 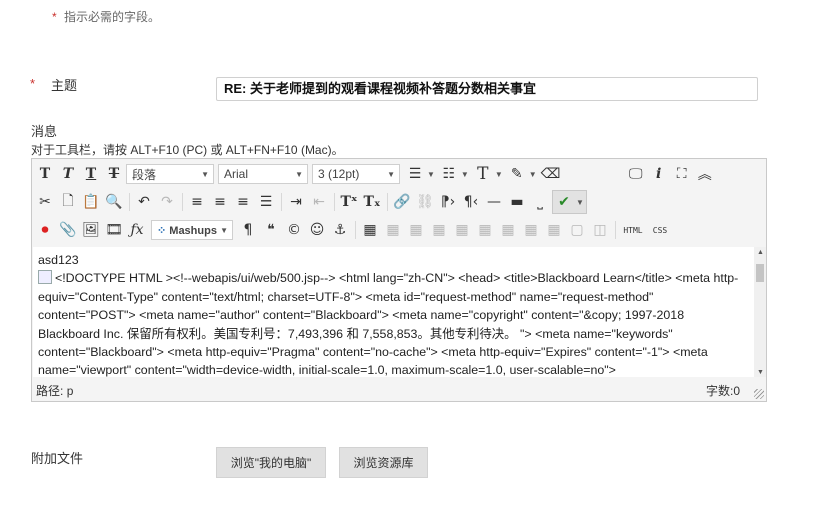 I want to click on spellcheck-button: ✔ ▼, so click(x=569, y=202).